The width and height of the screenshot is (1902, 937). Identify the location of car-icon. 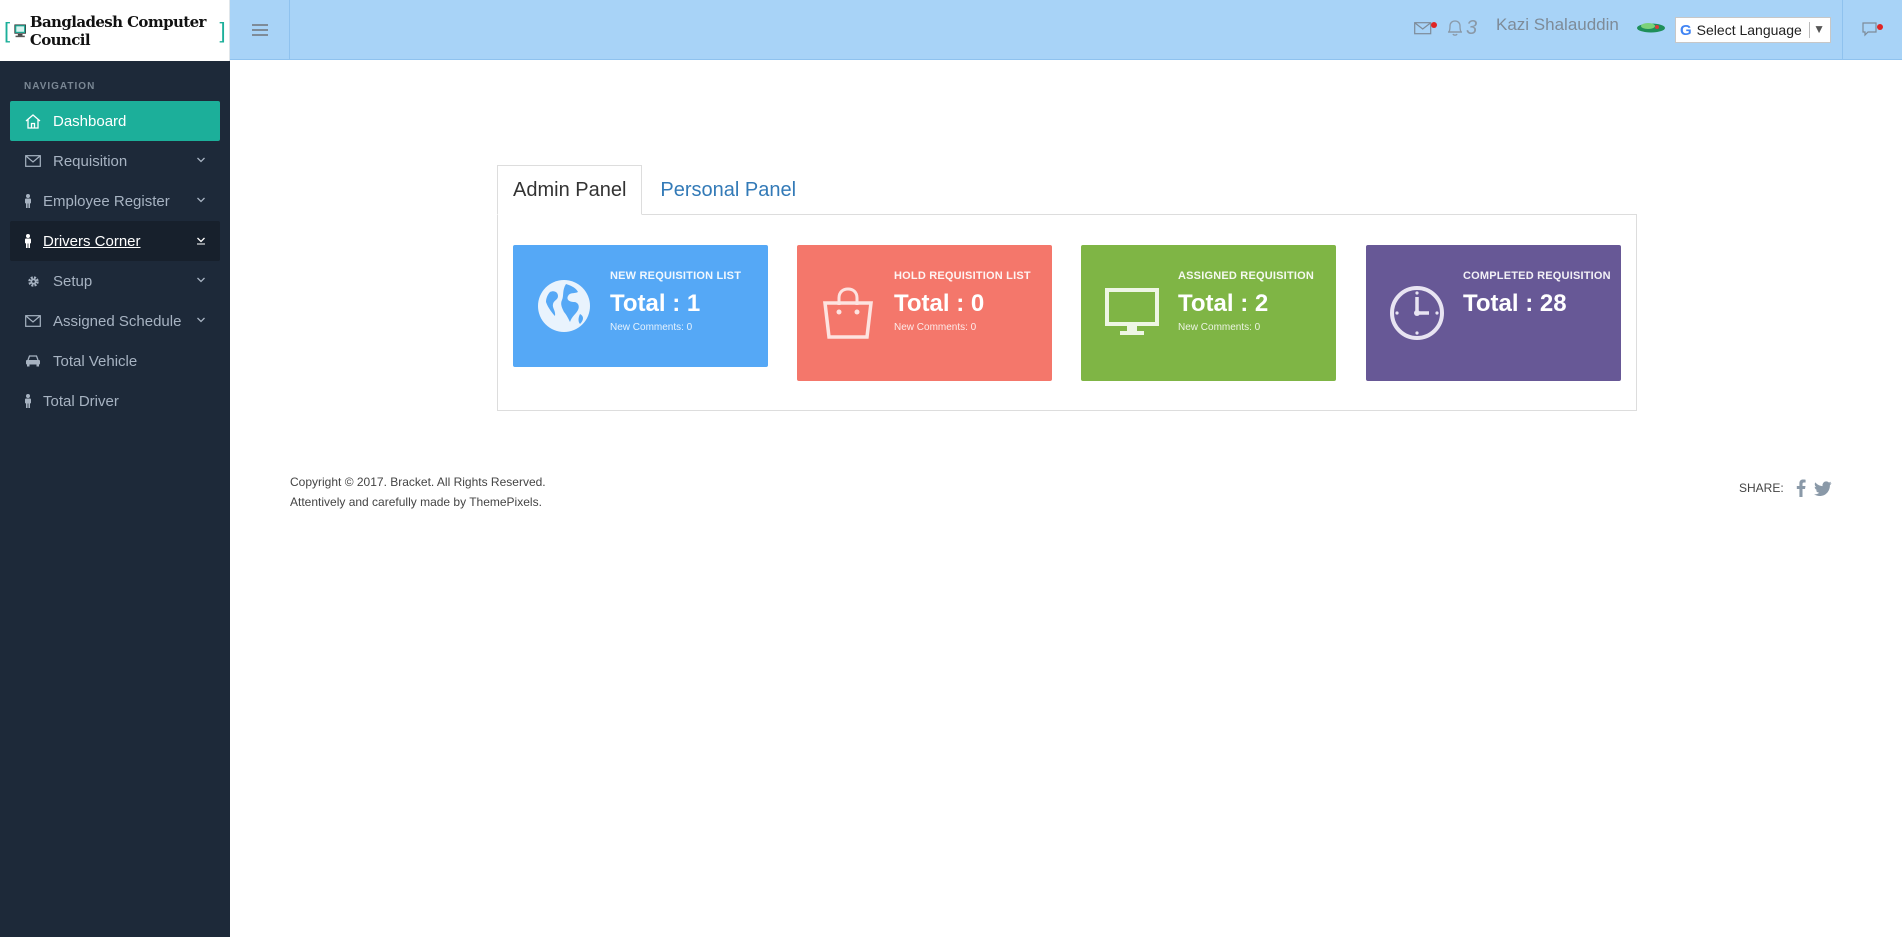
(33, 361).